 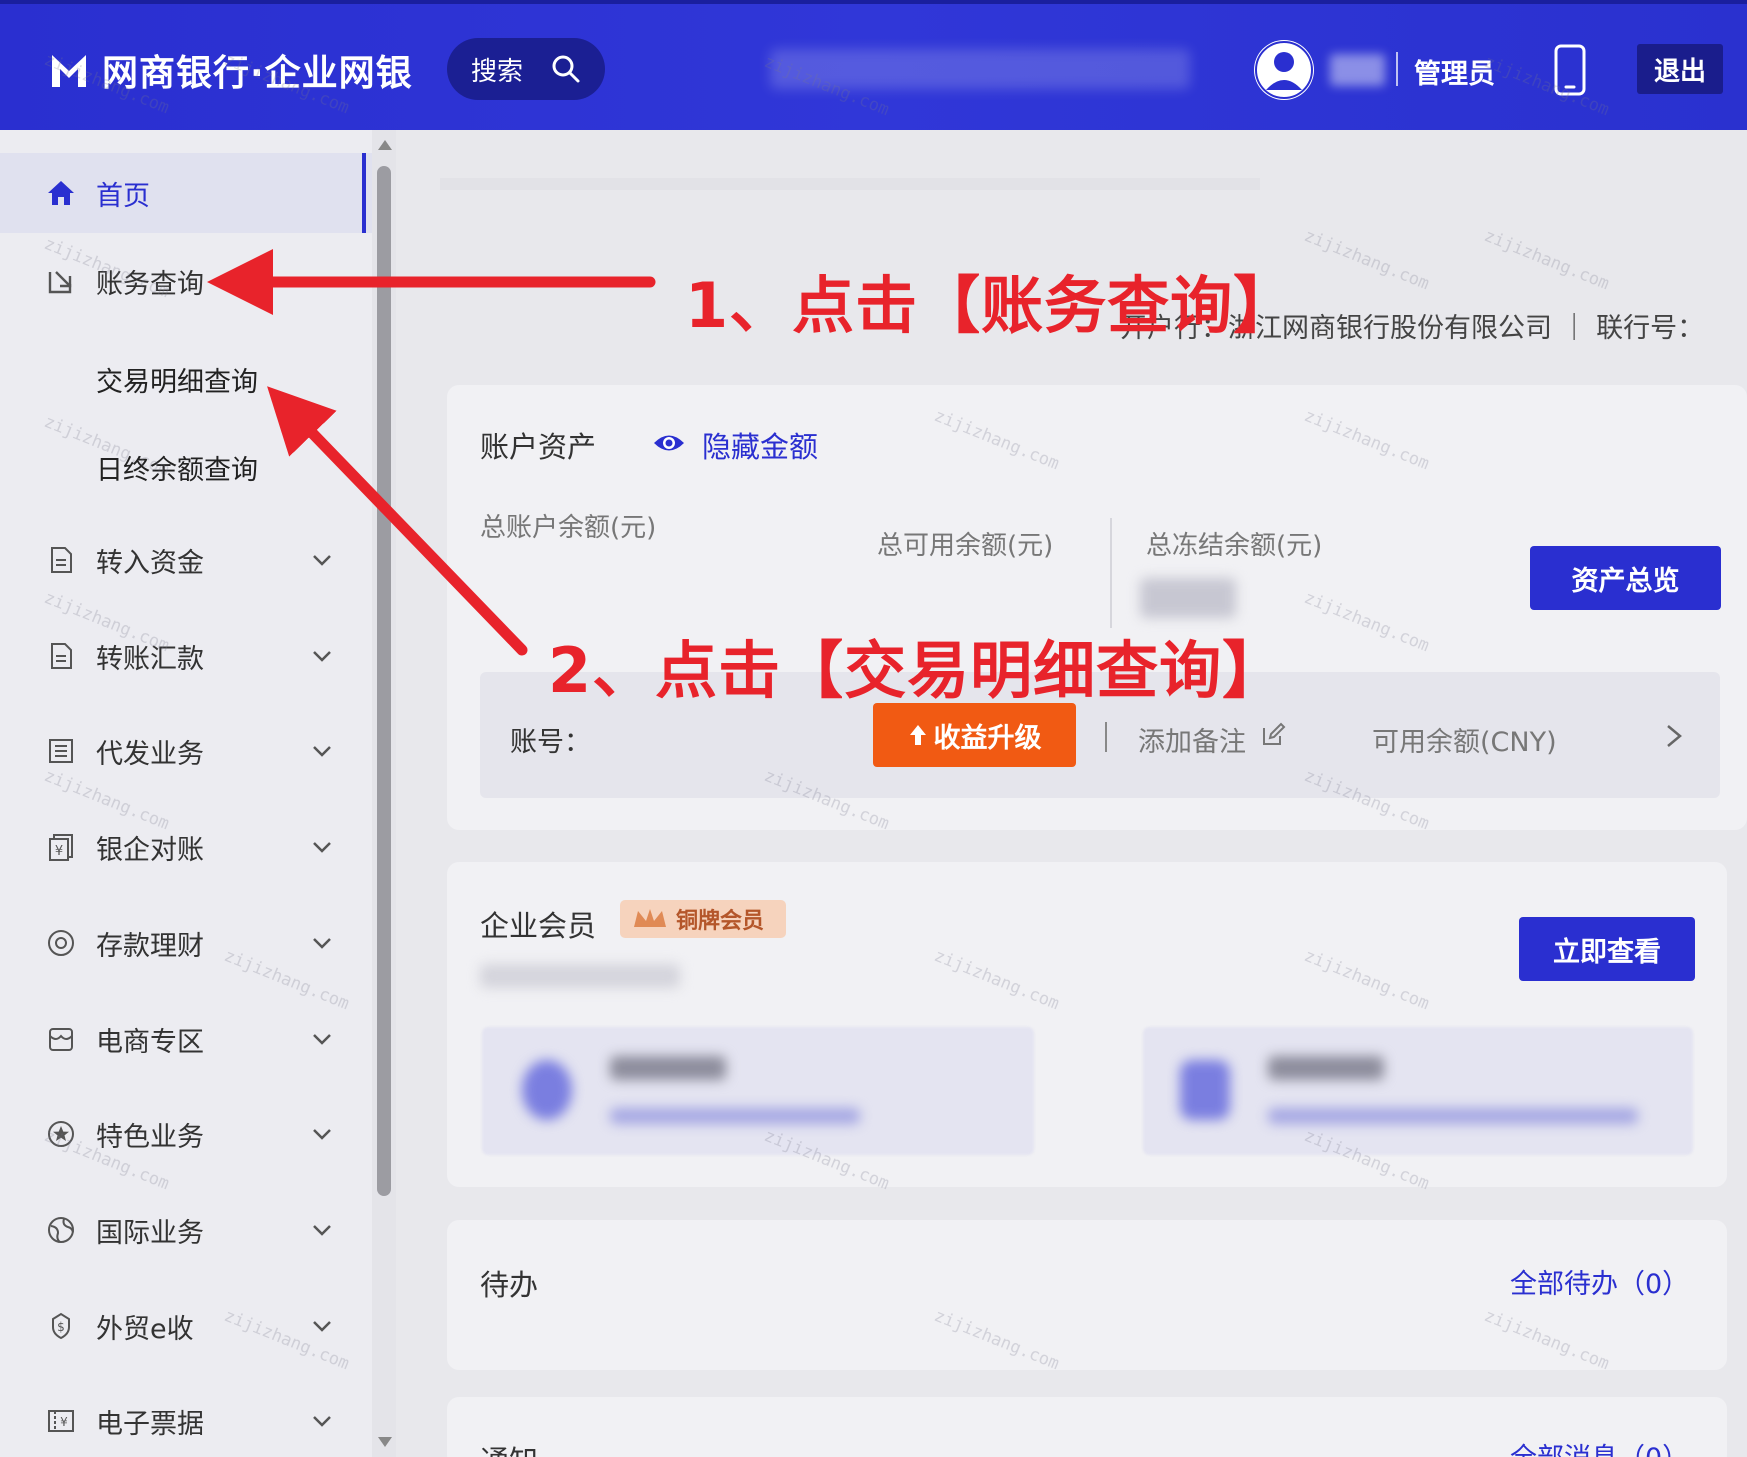 What do you see at coordinates (568, 528) in the screenshot?
I see `total-balance-label: 总账户余额(元)` at bounding box center [568, 528].